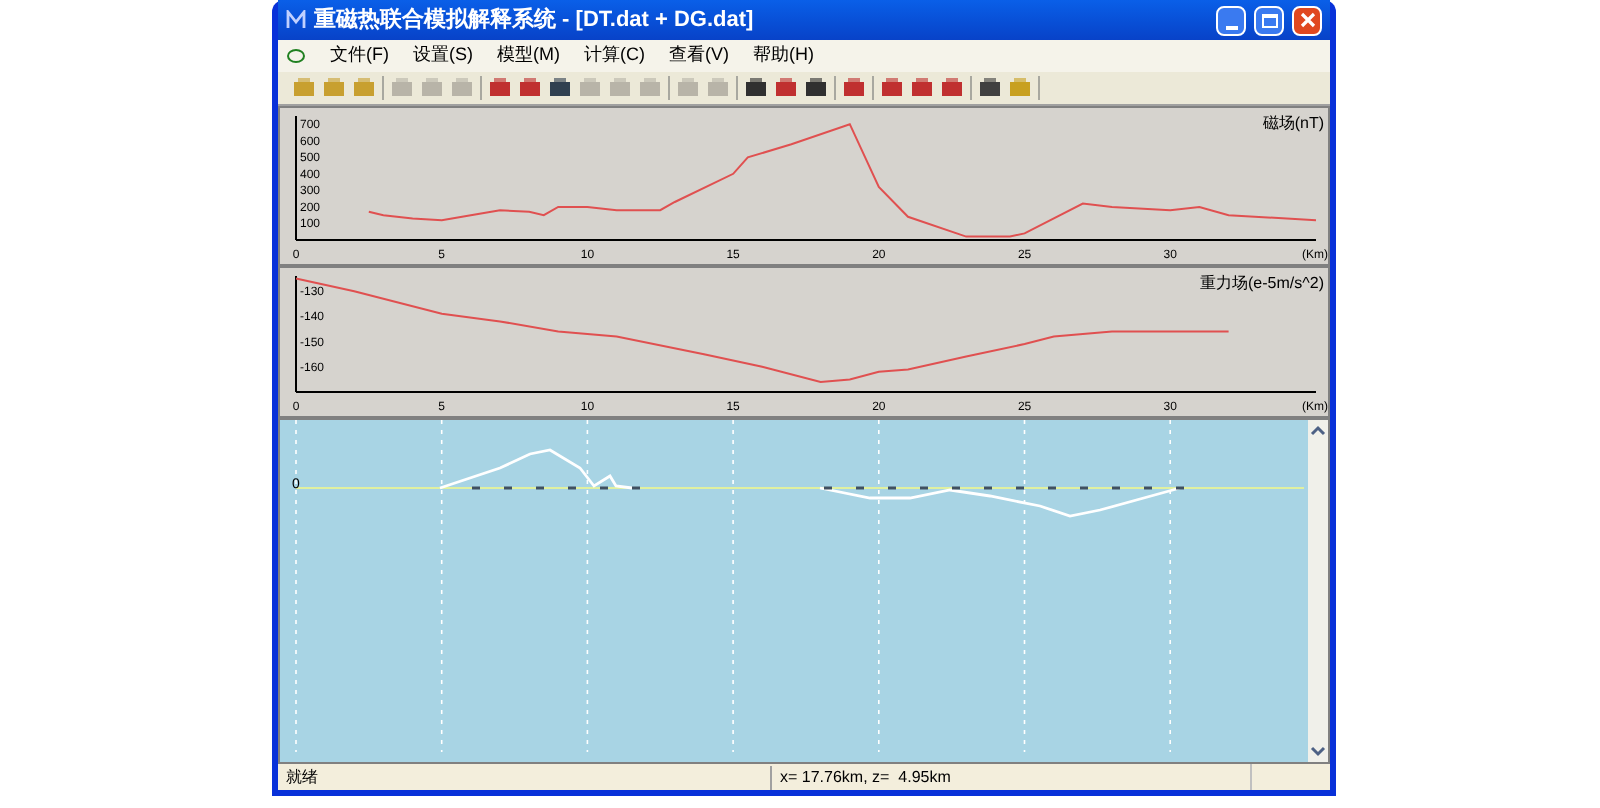  I want to click on menu-item: 帮助(H), so click(783, 56).